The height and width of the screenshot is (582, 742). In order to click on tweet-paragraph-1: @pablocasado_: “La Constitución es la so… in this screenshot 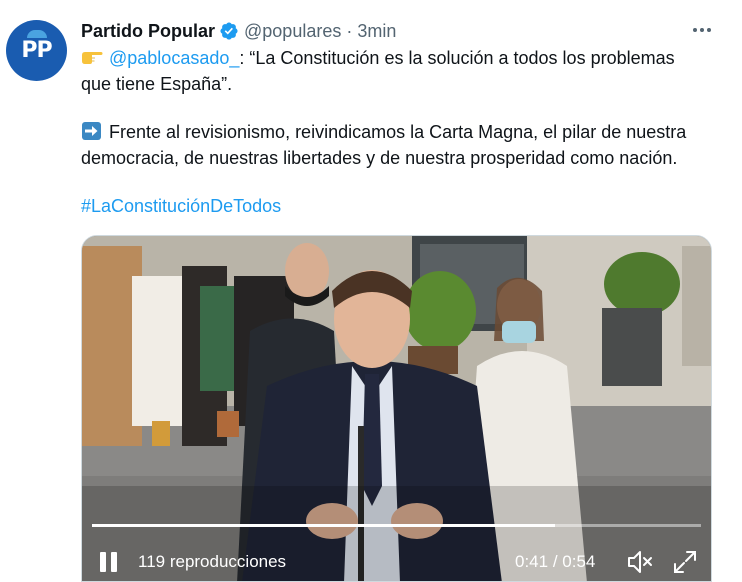, I will do `click(406, 71)`.